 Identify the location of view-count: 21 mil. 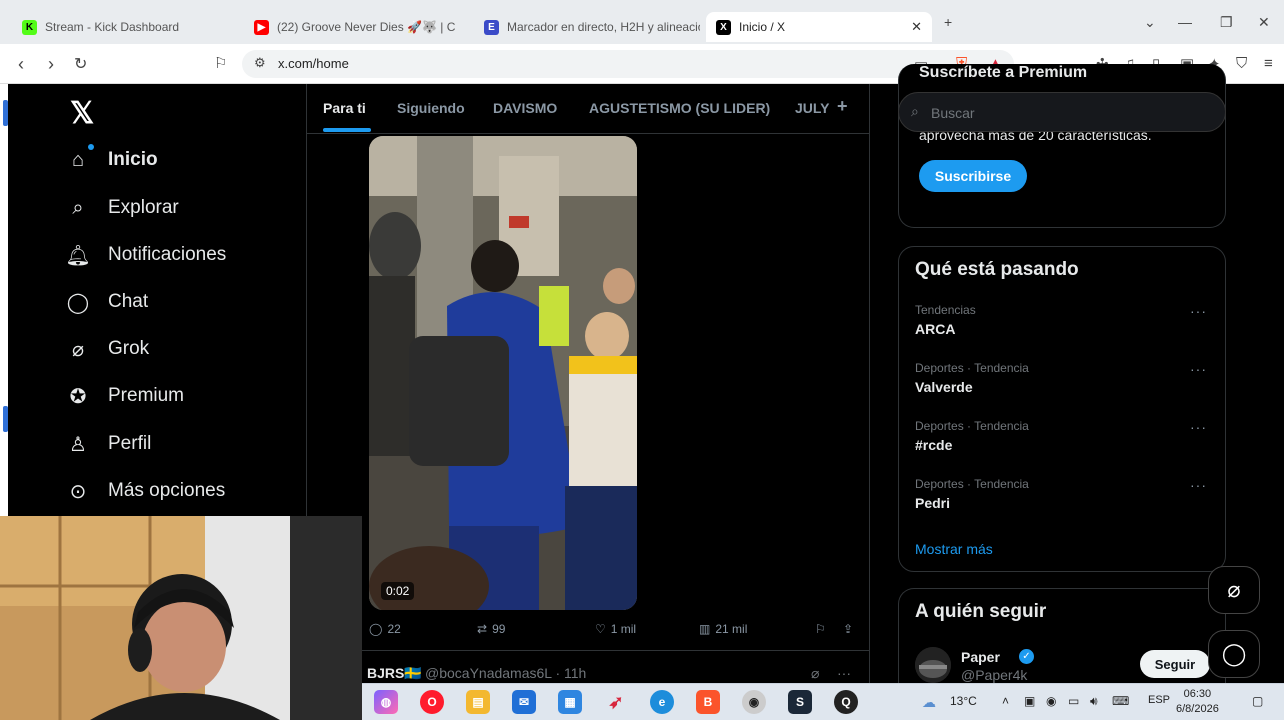
(731, 629).